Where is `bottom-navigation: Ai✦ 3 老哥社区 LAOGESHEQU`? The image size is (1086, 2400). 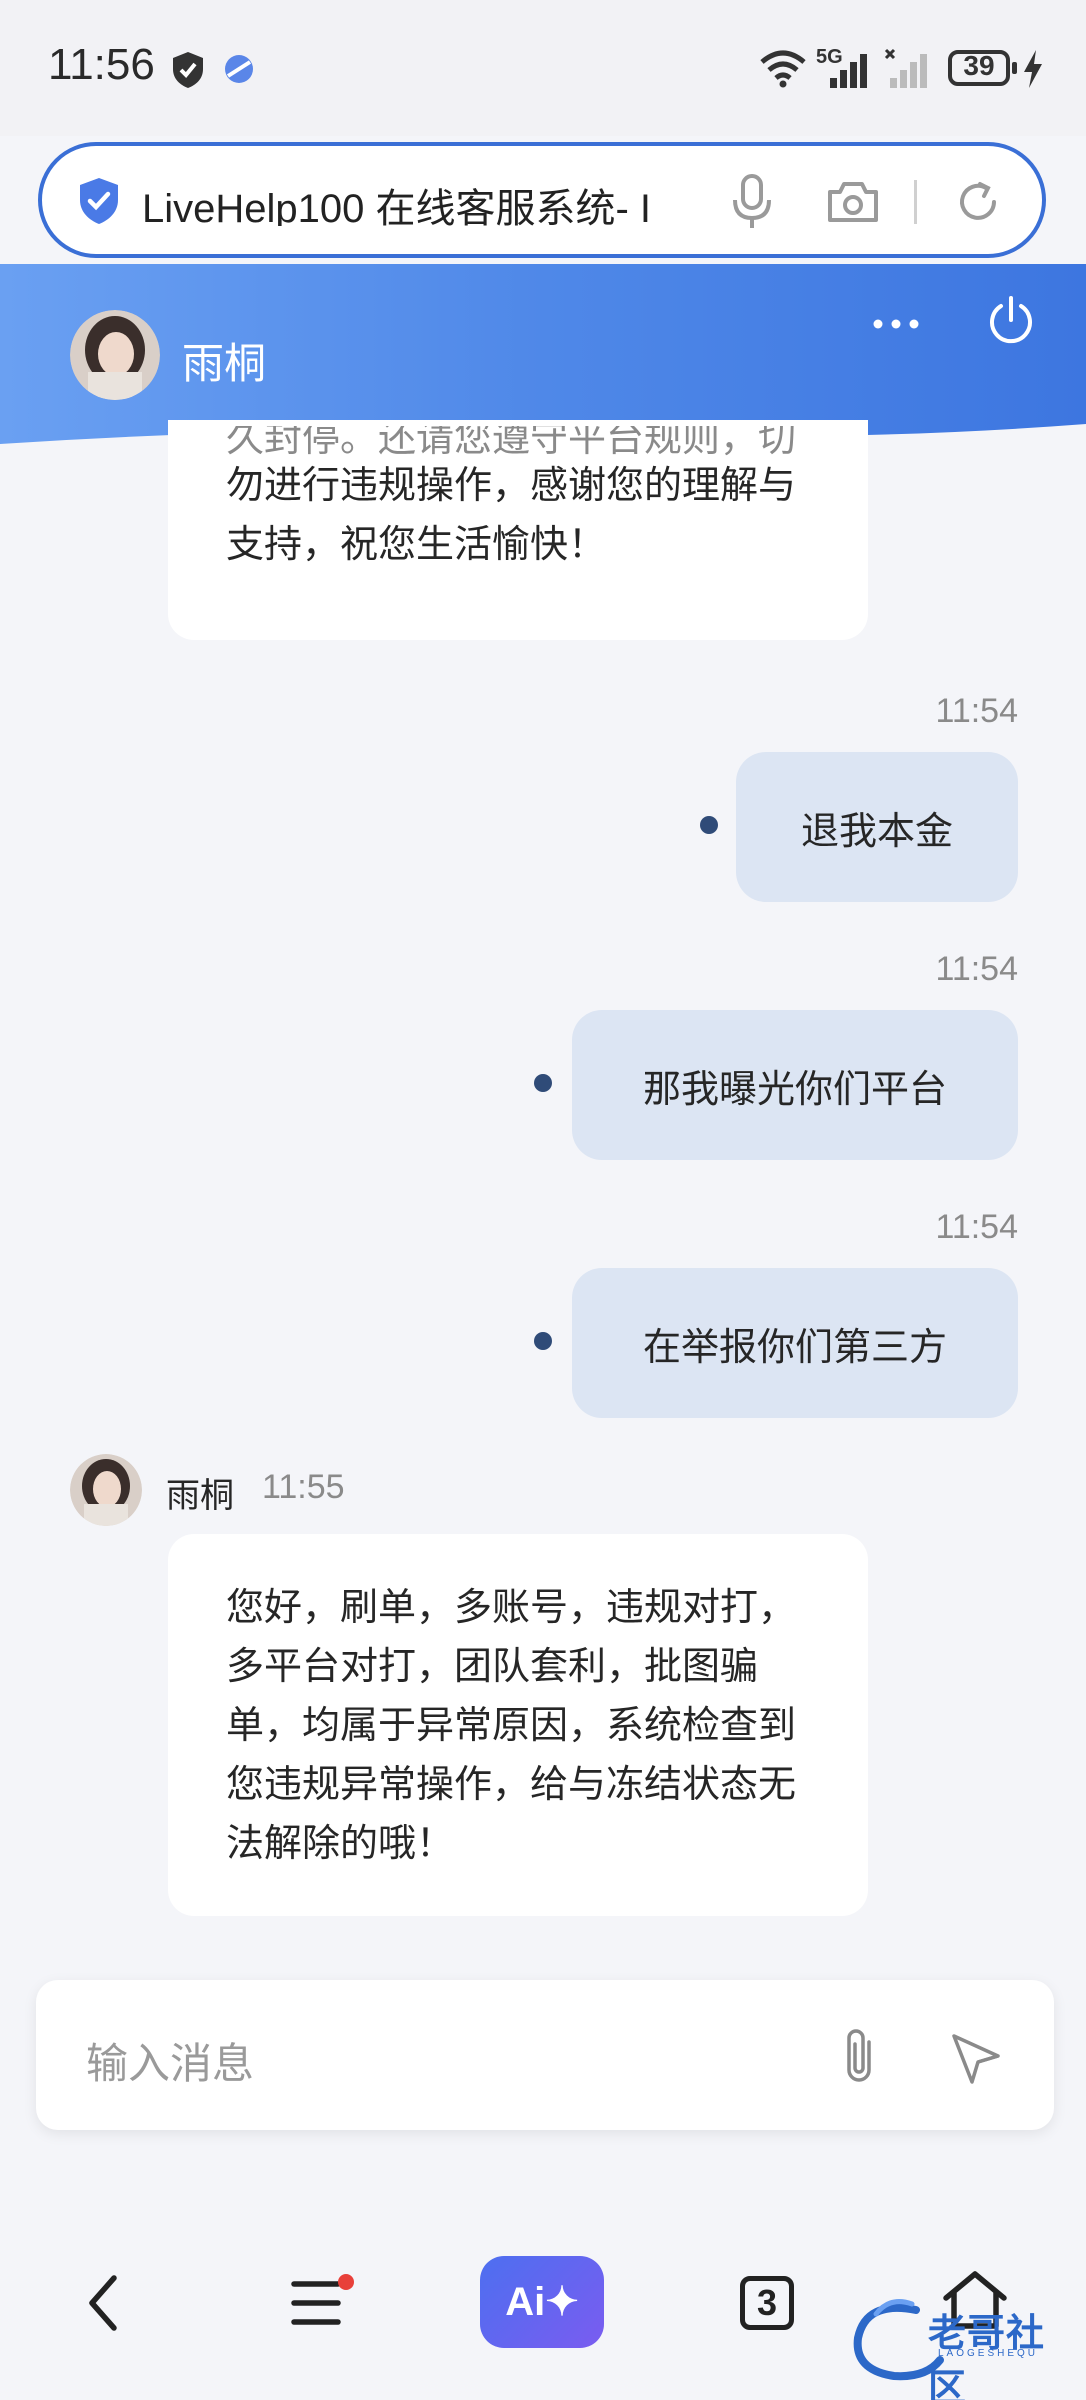
bottom-navigation: Ai✦ 3 老哥社区 LAOGESHEQU is located at coordinates (543, 2300).